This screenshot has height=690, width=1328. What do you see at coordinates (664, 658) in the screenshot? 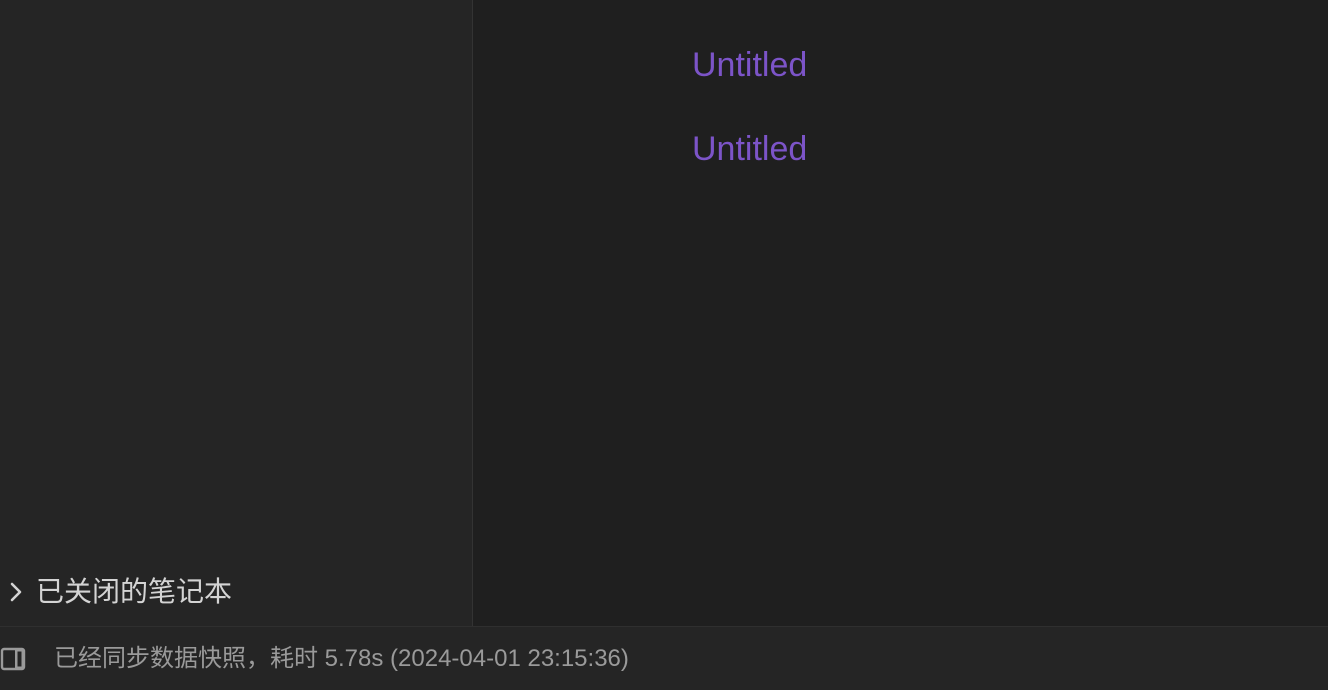
I see `status-bar: 已经同步数据快照，耗时 5.78s (2024-04-01 23:15:36)` at bounding box center [664, 658].